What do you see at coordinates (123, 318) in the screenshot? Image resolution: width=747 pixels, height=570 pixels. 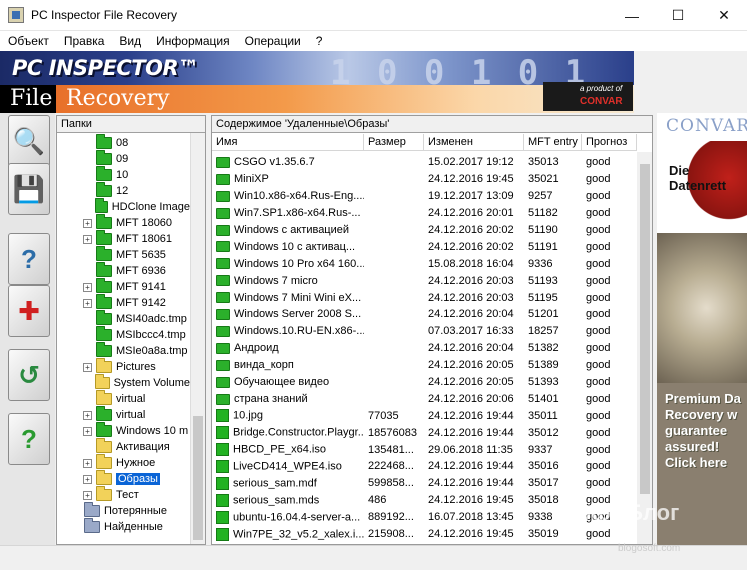 I see `tree-item: MSI40adc.tmp` at bounding box center [123, 318].